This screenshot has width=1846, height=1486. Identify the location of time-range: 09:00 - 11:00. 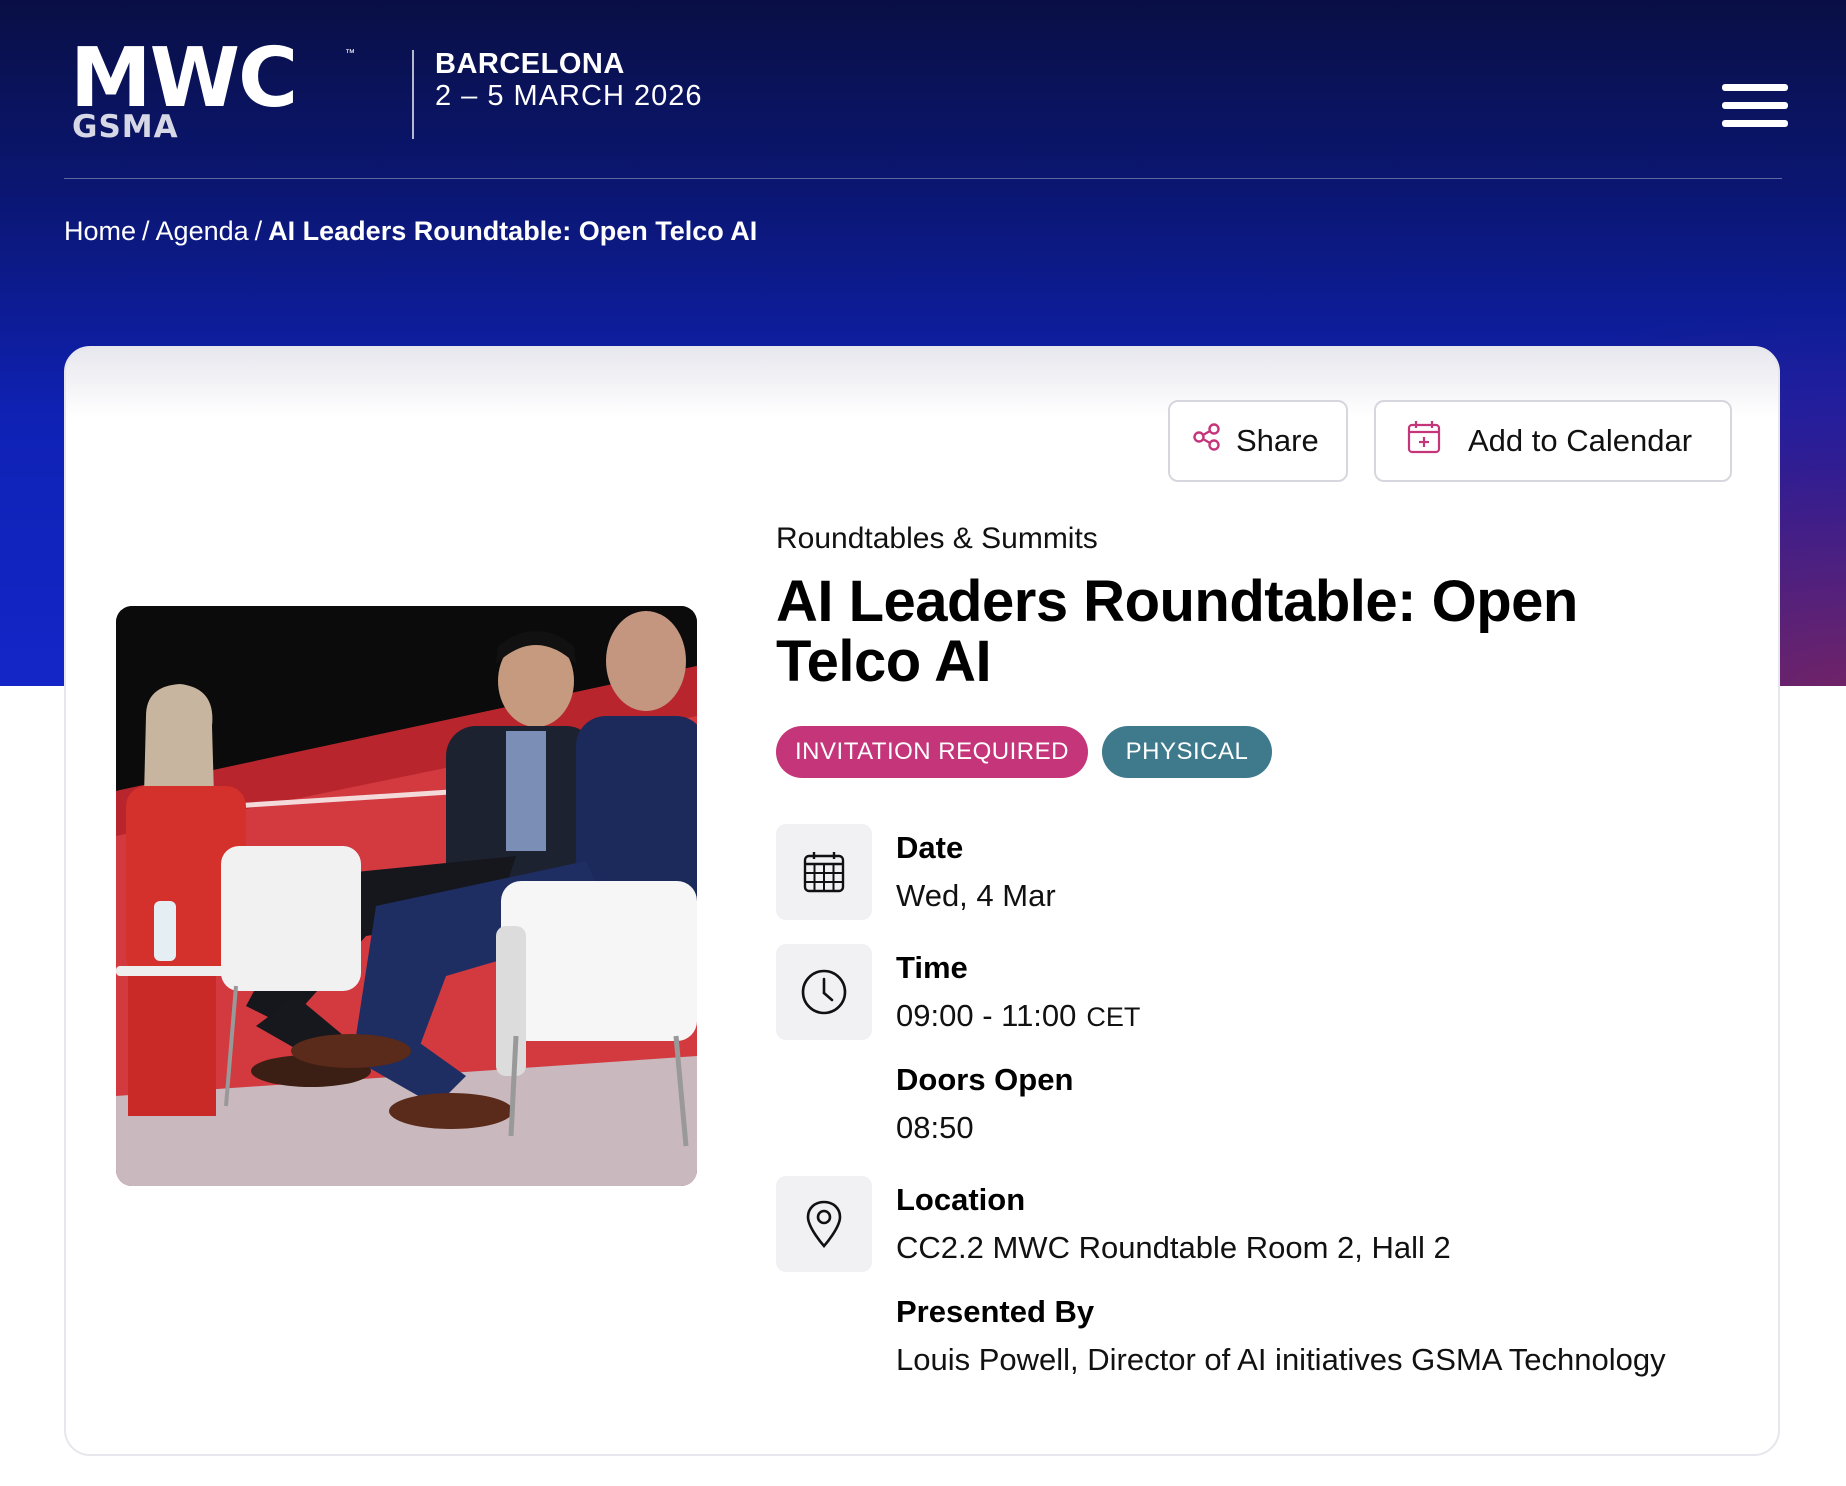
(986, 1015).